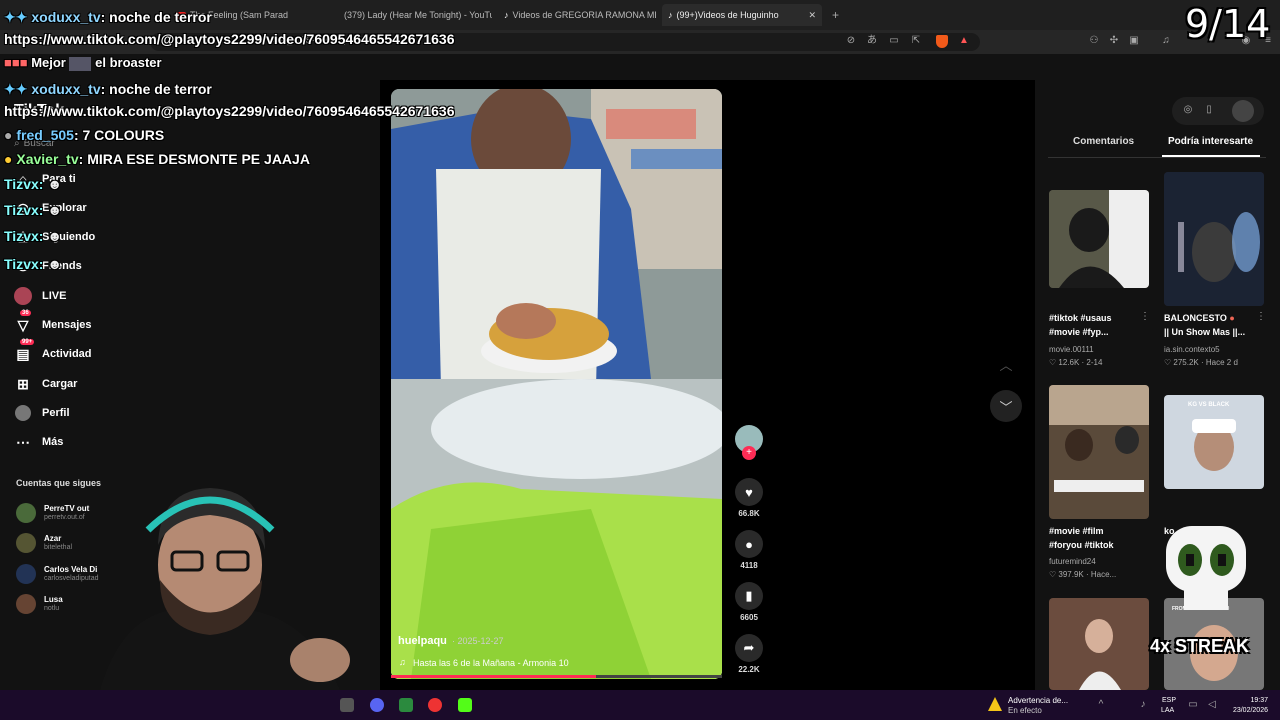 The width and height of the screenshot is (1280, 720). What do you see at coordinates (40, 296) in the screenshot?
I see `sidebar-item-live: LIVE` at bounding box center [40, 296].